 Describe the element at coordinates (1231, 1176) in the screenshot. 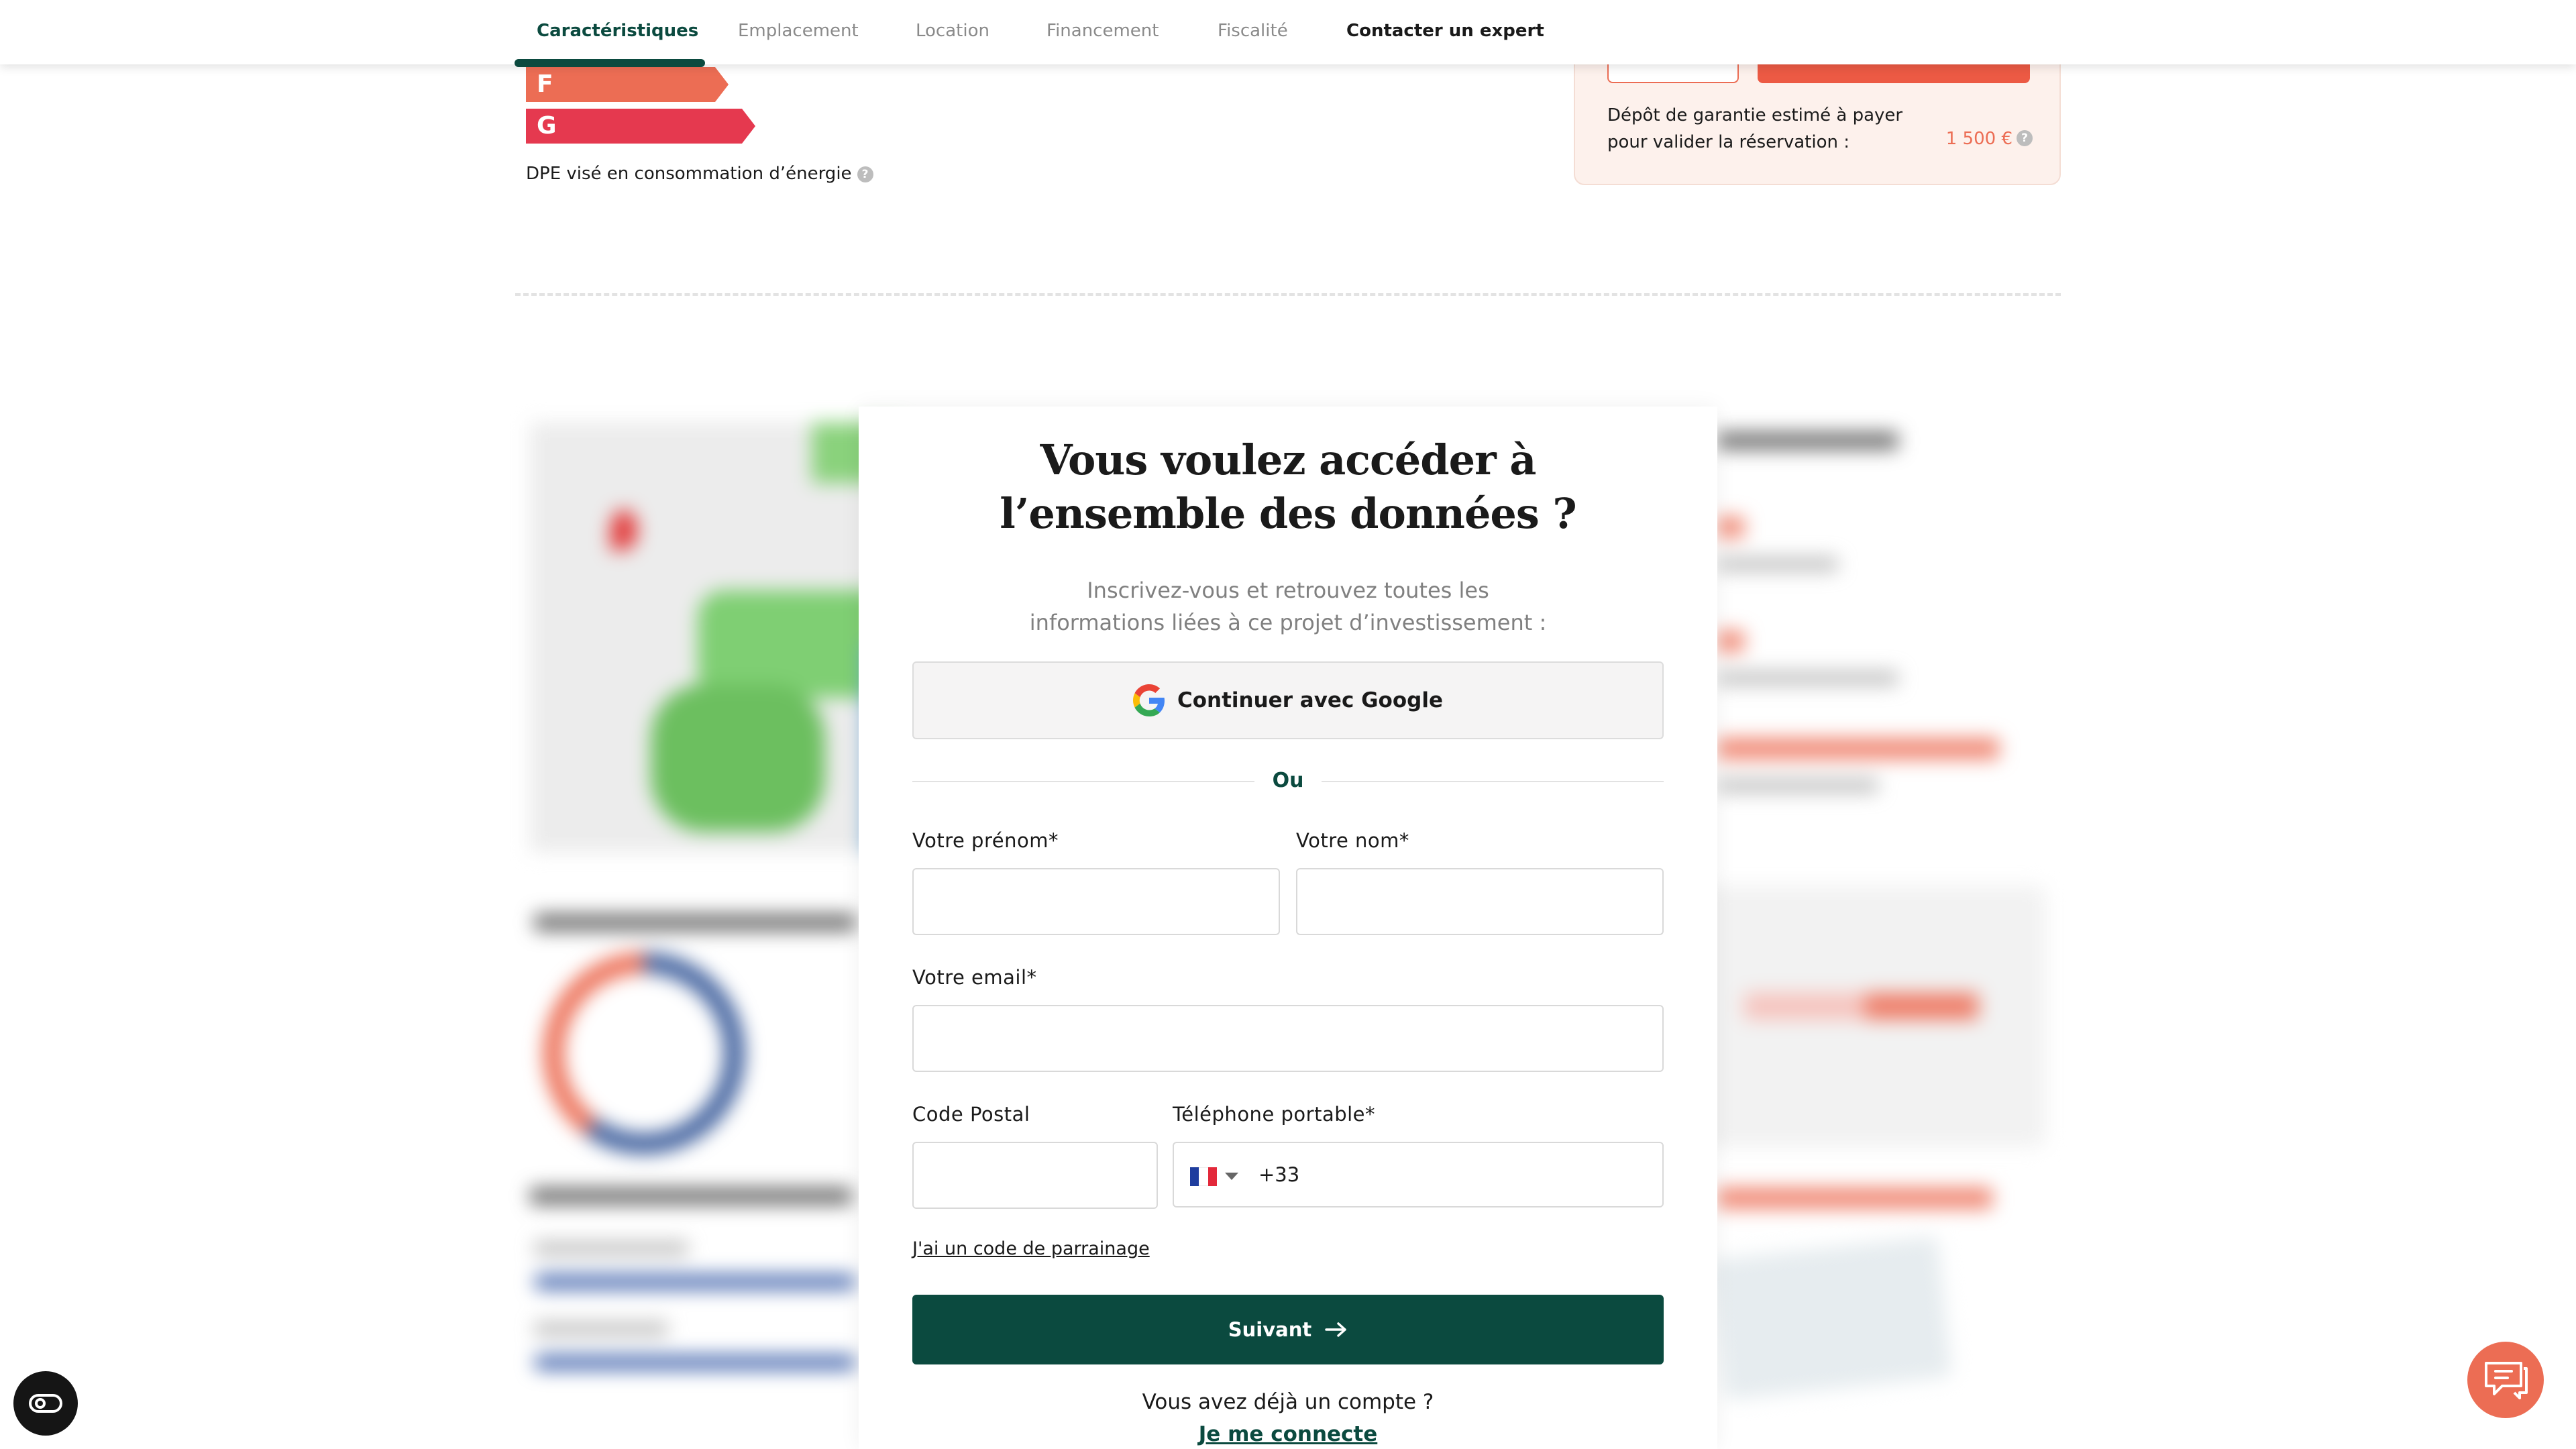

I see `chevron-down-icon` at that location.